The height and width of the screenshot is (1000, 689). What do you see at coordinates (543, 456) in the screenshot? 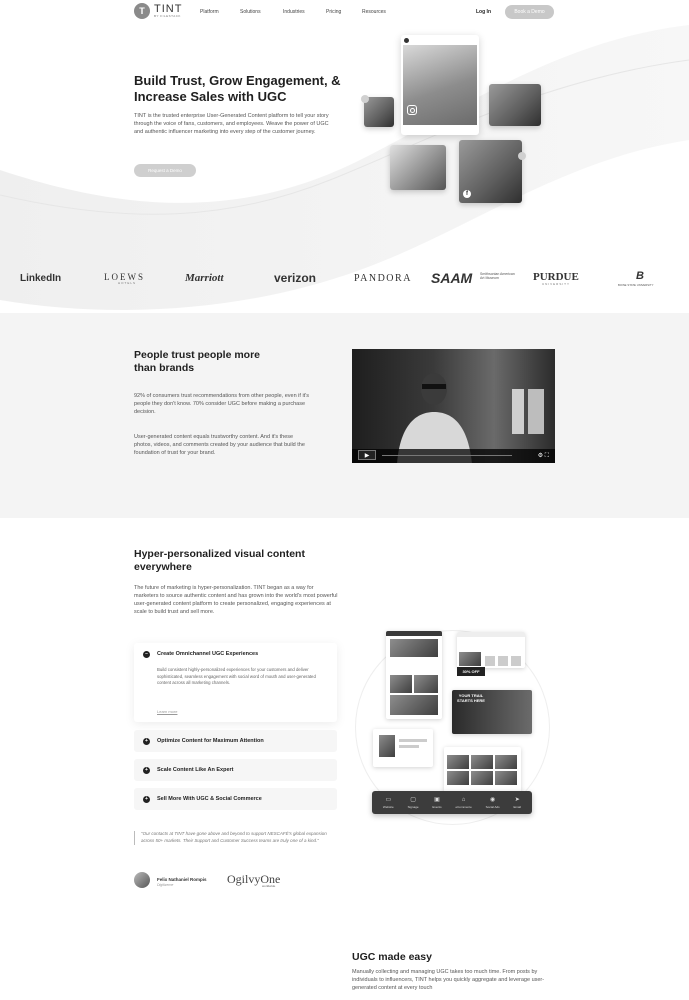
I see `video-settings-icon: ⚙ ⛶` at bounding box center [543, 456].